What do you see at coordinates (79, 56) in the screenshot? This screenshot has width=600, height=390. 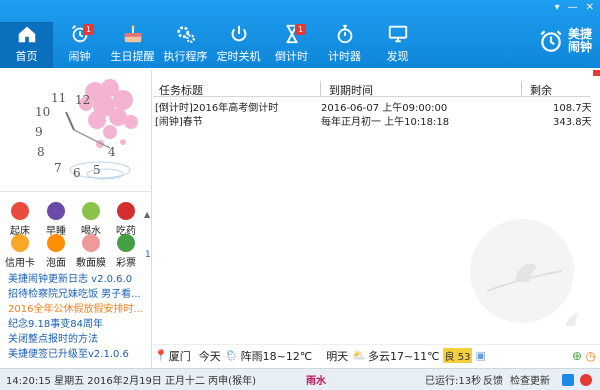 I see `nav-label: 闹钟` at bounding box center [79, 56].